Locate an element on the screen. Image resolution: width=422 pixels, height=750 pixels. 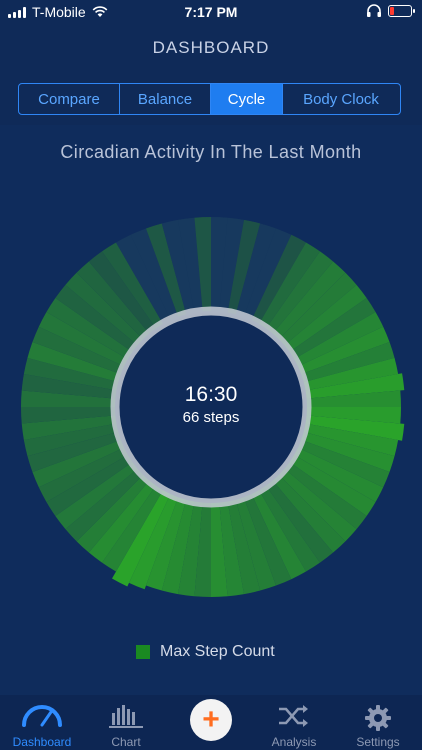
tab-label: Analysis is located at coordinates (294, 742).